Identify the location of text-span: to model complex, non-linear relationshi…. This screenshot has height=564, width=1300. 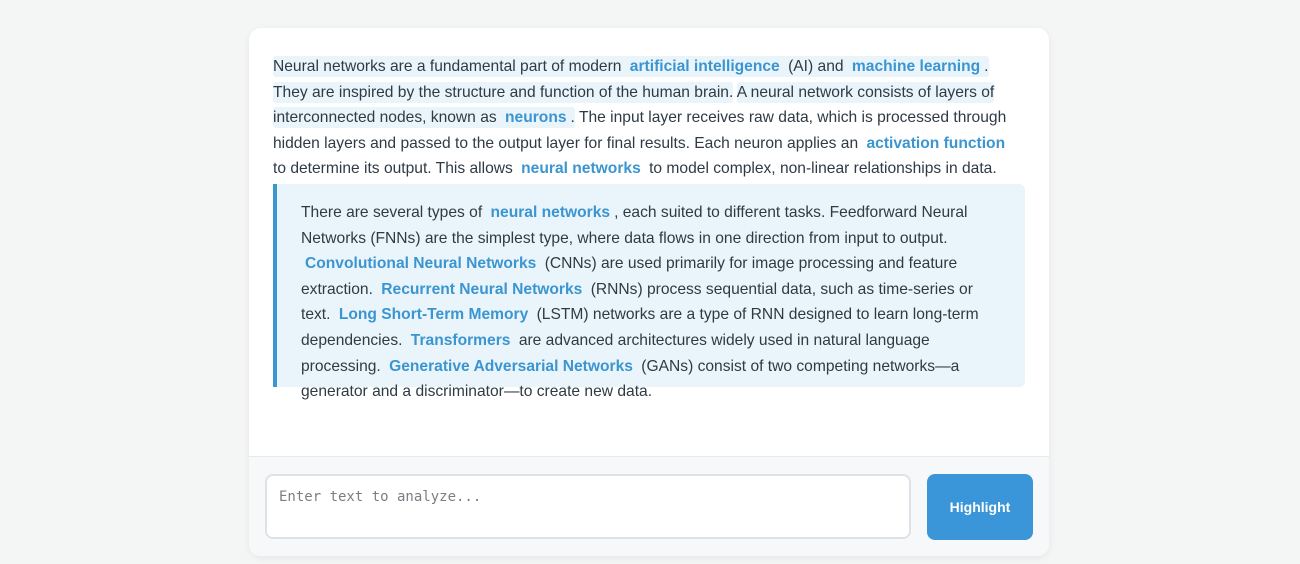
(823, 169).